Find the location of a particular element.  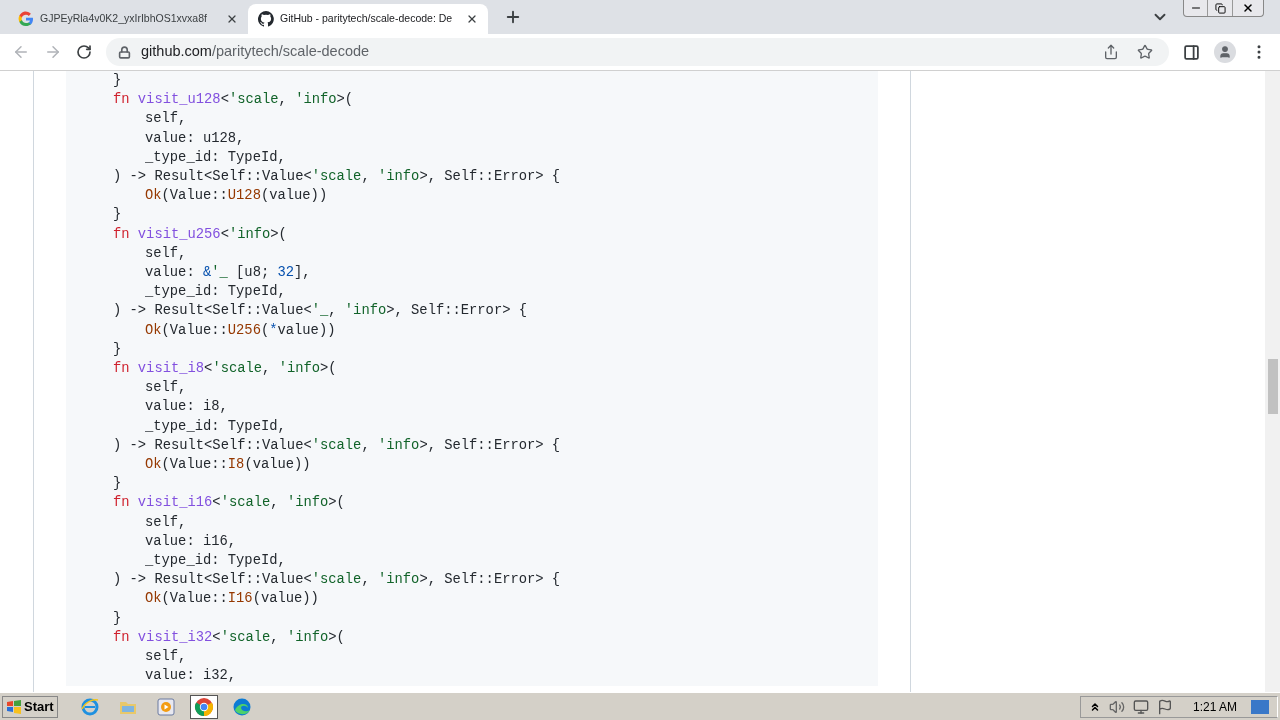

code-line: Ok(Value::U128(value)) is located at coordinates (236, 196).